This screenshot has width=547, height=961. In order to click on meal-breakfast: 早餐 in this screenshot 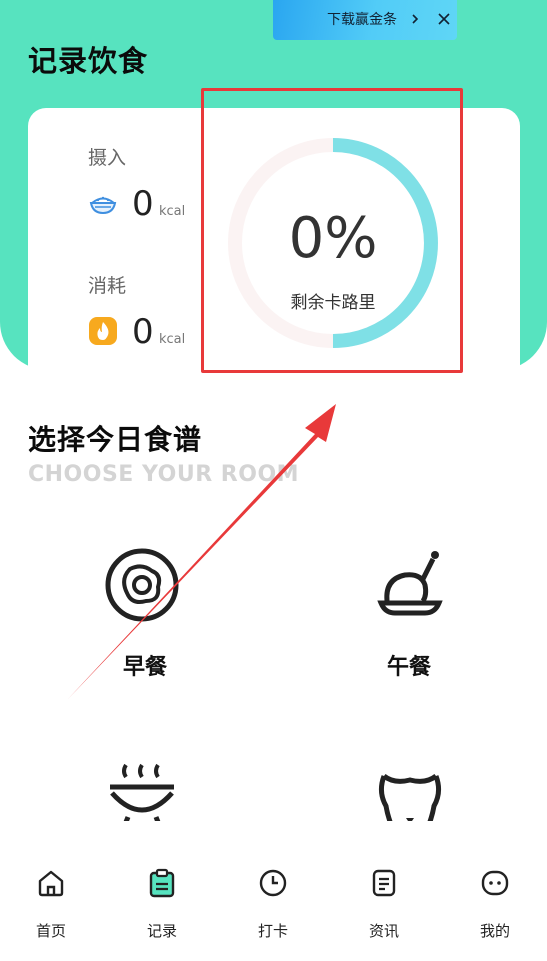, I will do `click(145, 615)`.